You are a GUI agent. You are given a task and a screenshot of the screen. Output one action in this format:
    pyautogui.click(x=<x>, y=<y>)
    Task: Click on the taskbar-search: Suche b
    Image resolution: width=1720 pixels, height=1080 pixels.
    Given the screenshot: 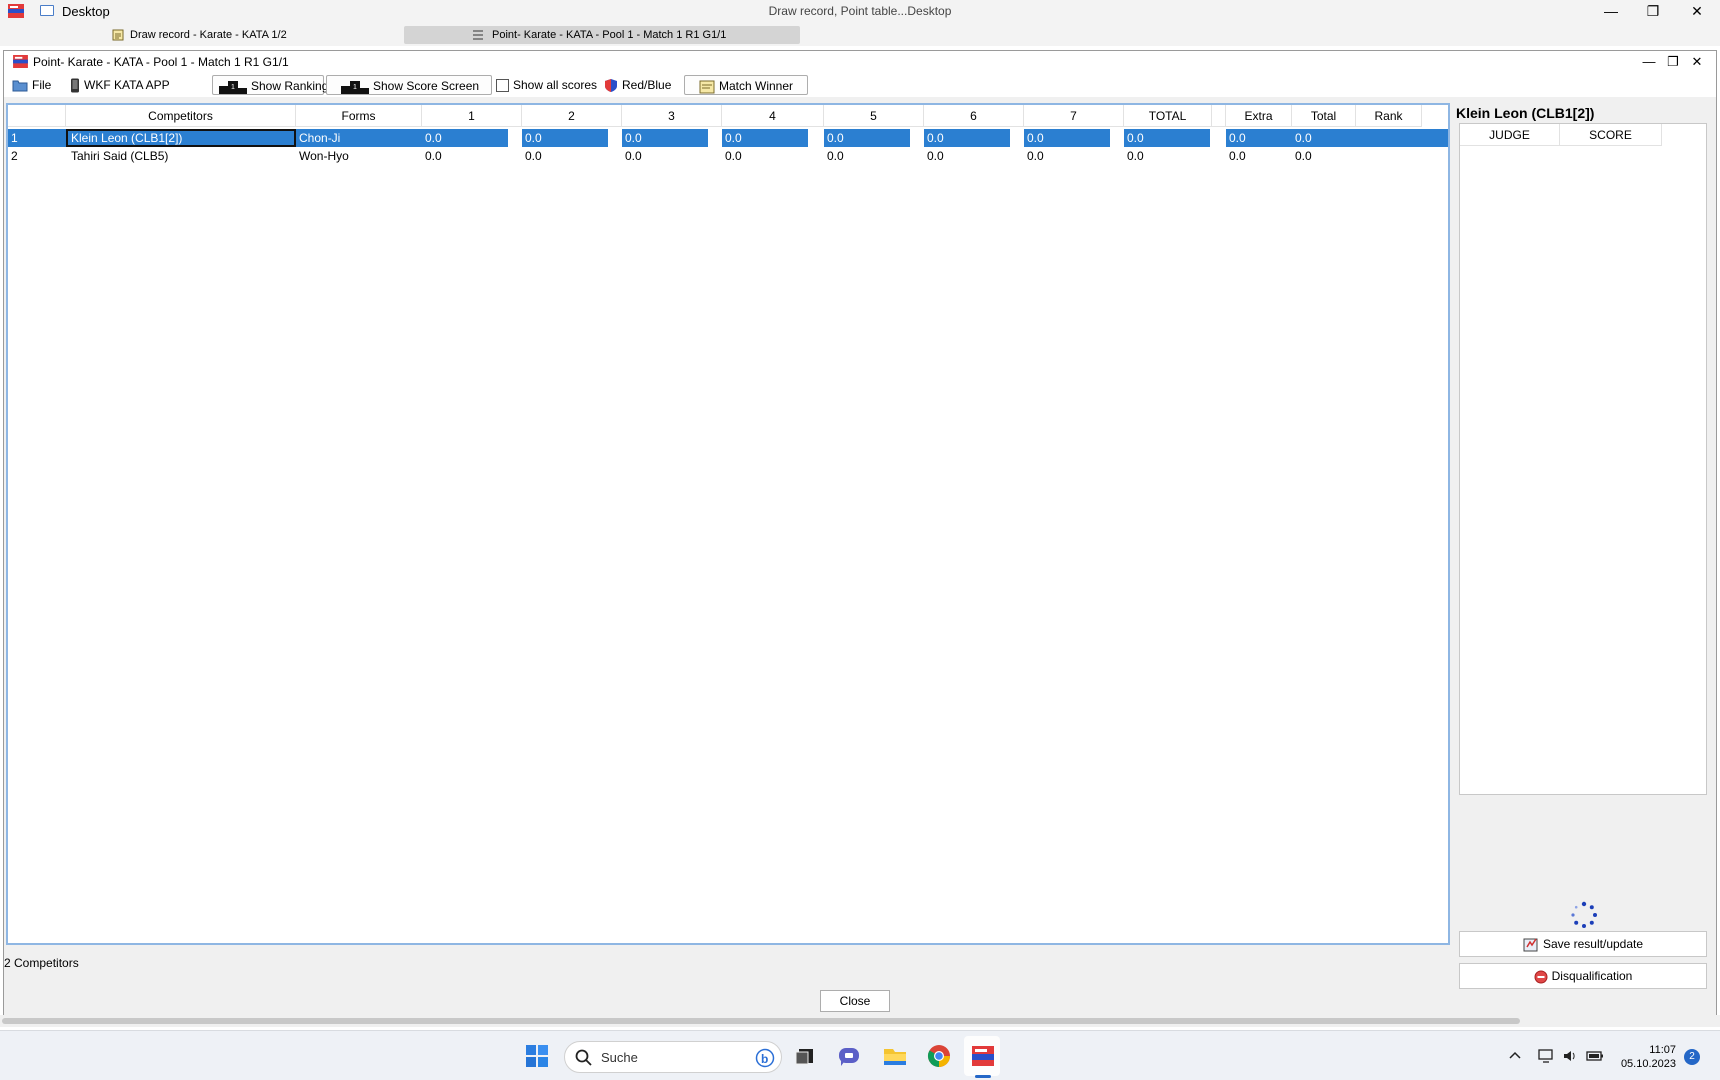 What is the action you would take?
    pyautogui.click(x=673, y=1057)
    